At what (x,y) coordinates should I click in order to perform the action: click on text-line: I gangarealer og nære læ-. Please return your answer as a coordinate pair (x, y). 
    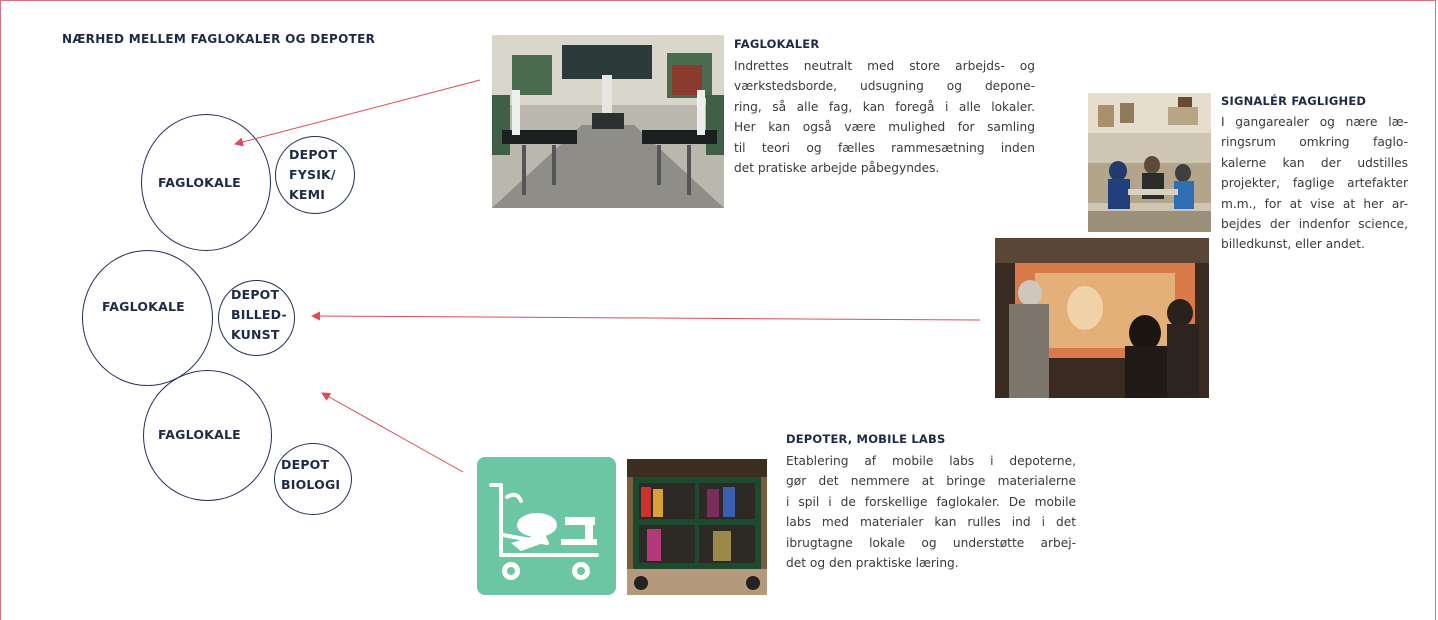
    Looking at the image, I should click on (1314, 122).